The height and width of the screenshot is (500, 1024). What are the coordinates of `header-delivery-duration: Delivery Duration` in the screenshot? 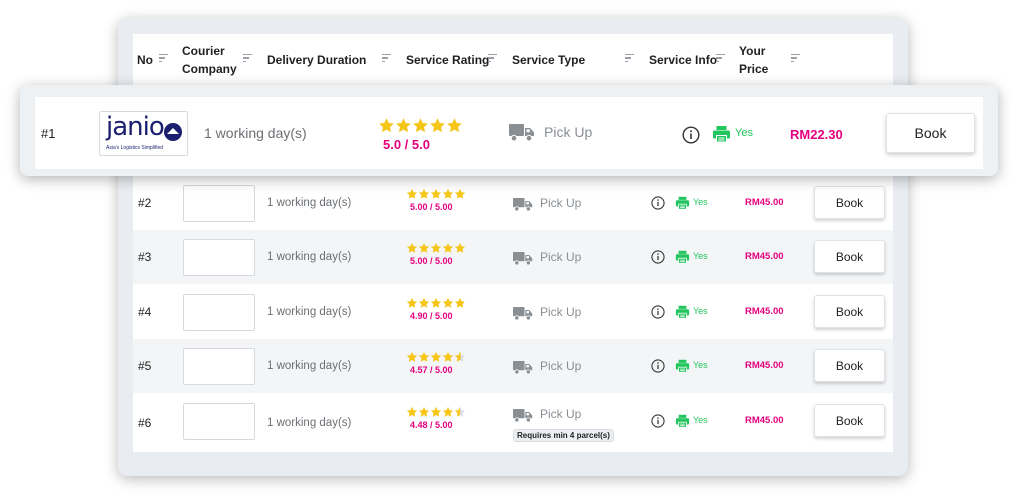 It's located at (316, 60).